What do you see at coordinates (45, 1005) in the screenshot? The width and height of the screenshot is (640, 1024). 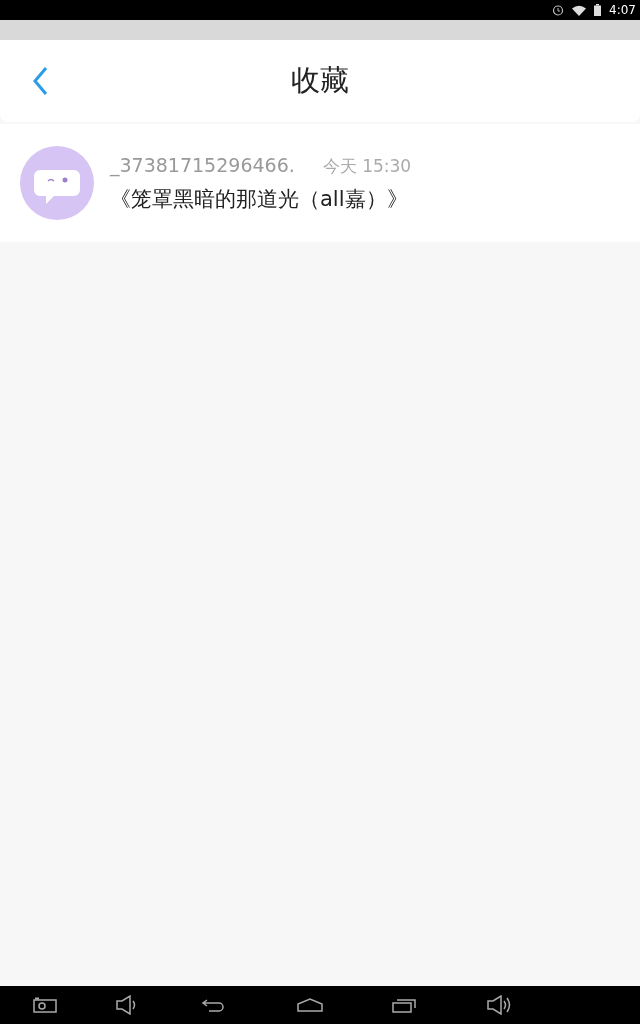 I see `camera-icon` at bounding box center [45, 1005].